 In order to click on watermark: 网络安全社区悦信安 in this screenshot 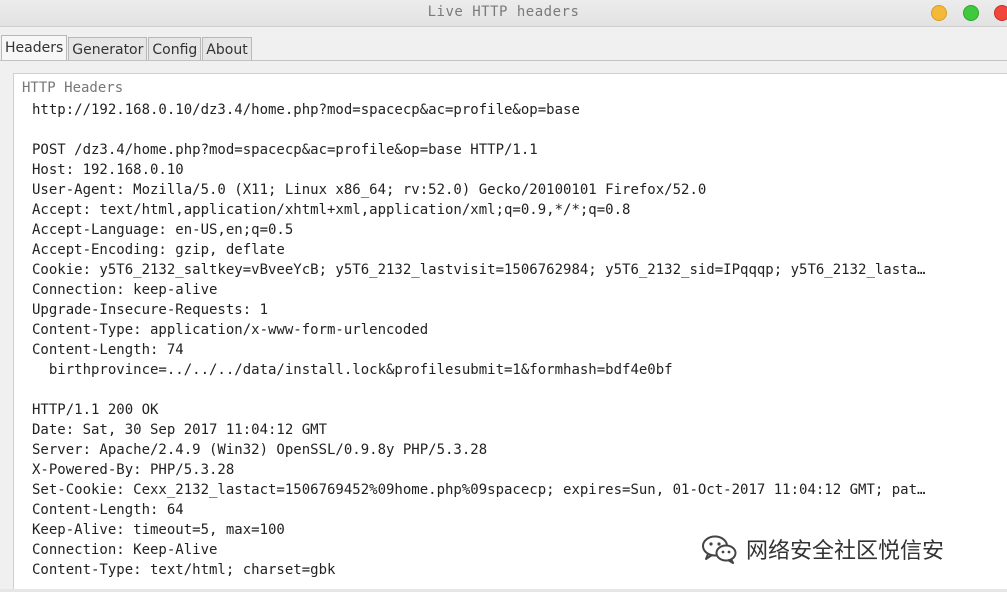, I will do `click(822, 549)`.